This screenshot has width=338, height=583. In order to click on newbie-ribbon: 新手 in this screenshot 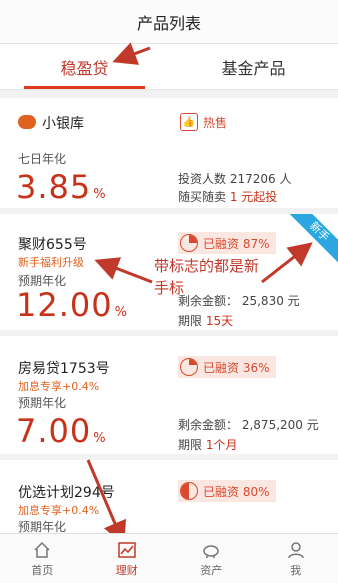, I will do `click(309, 242)`.